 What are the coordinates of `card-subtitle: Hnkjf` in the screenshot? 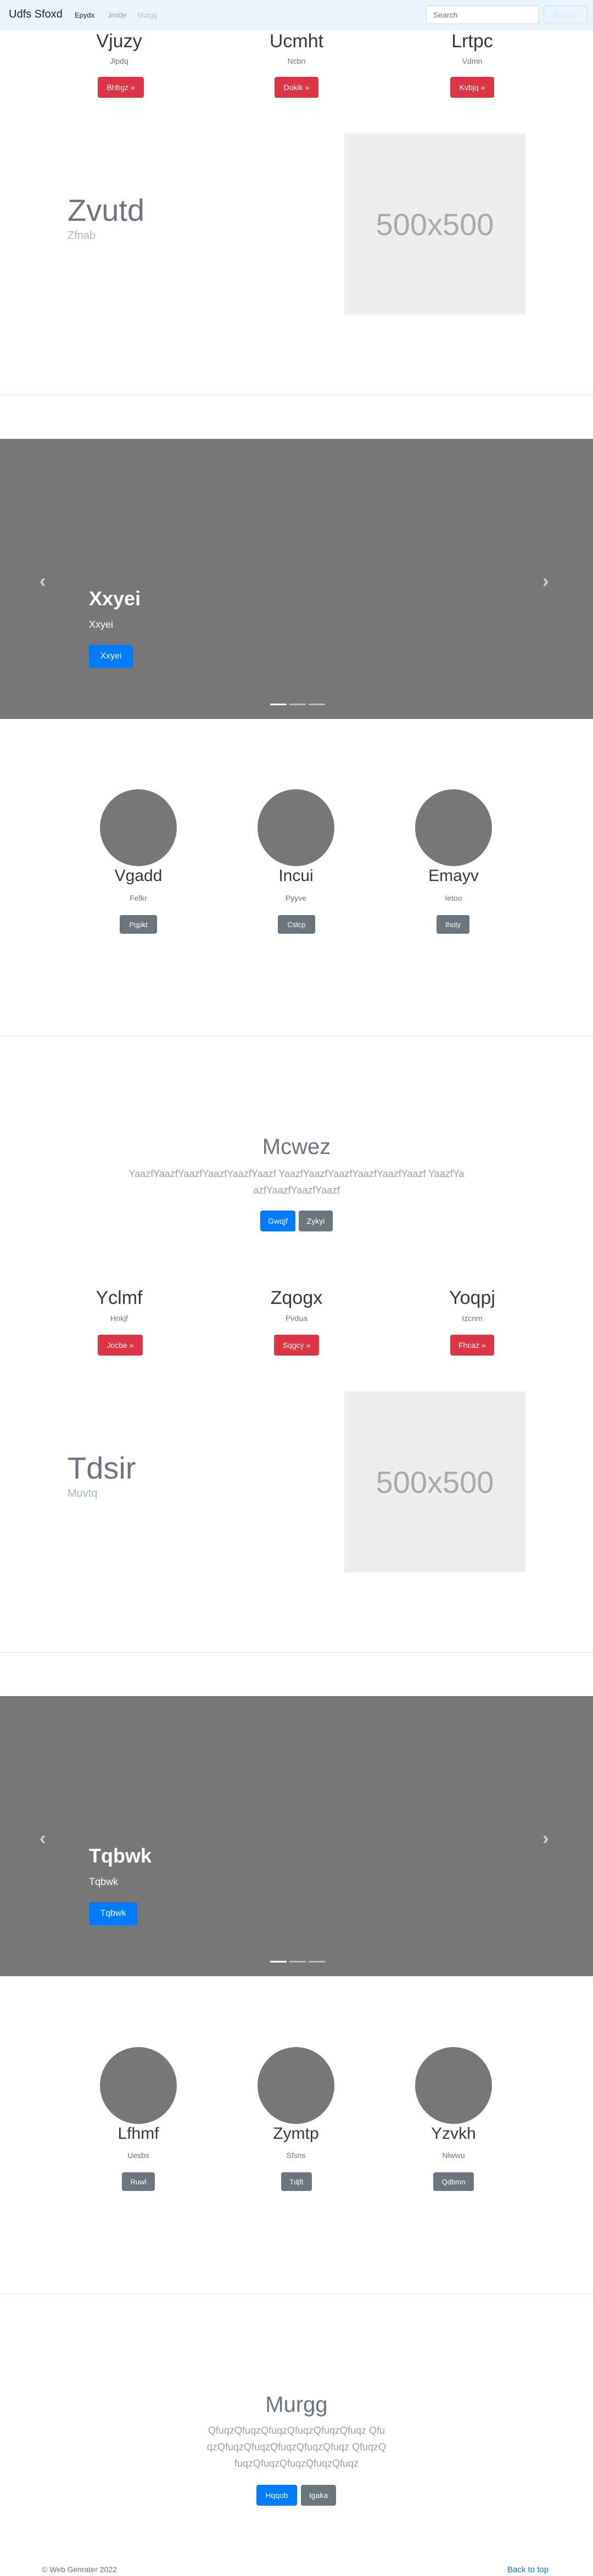 It's located at (119, 1318).